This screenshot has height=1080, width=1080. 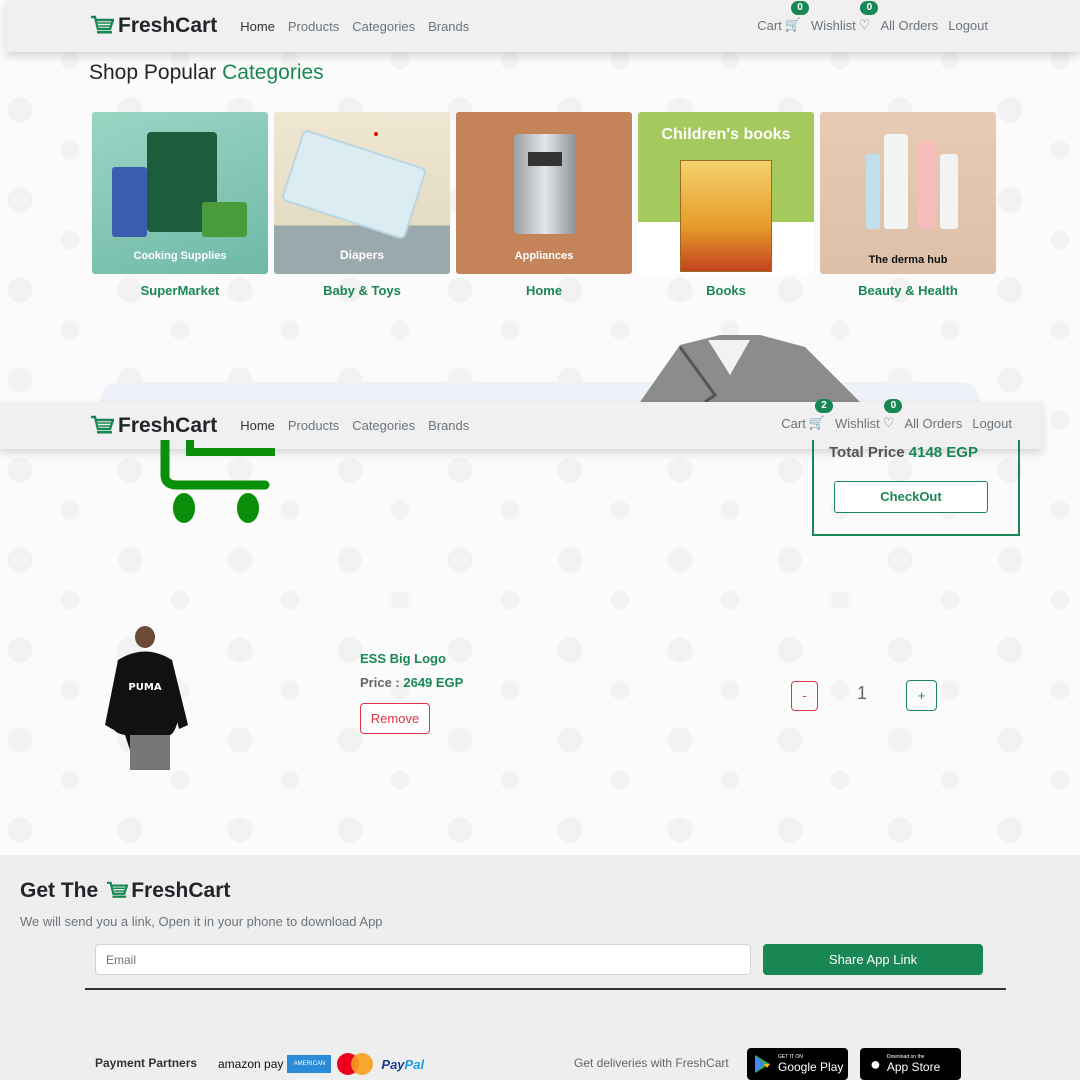 What do you see at coordinates (180, 193) in the screenshot?
I see `category-image: Cooking Supplies` at bounding box center [180, 193].